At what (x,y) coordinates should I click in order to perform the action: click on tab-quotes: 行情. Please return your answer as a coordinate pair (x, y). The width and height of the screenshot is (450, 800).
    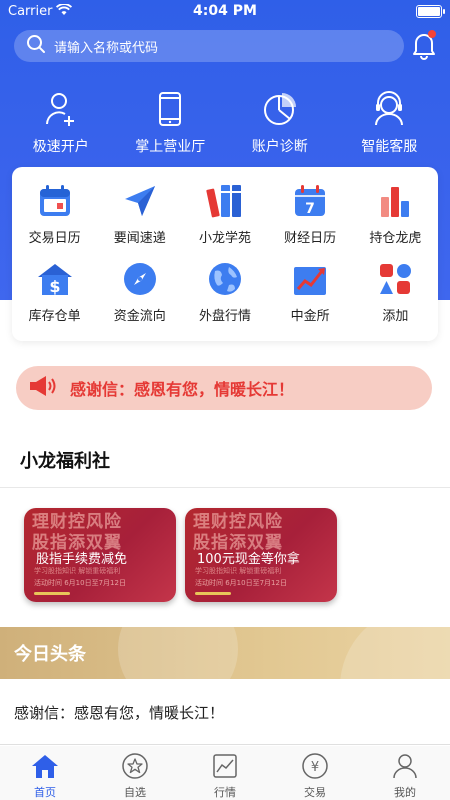
    Looking at the image, I should click on (225, 773).